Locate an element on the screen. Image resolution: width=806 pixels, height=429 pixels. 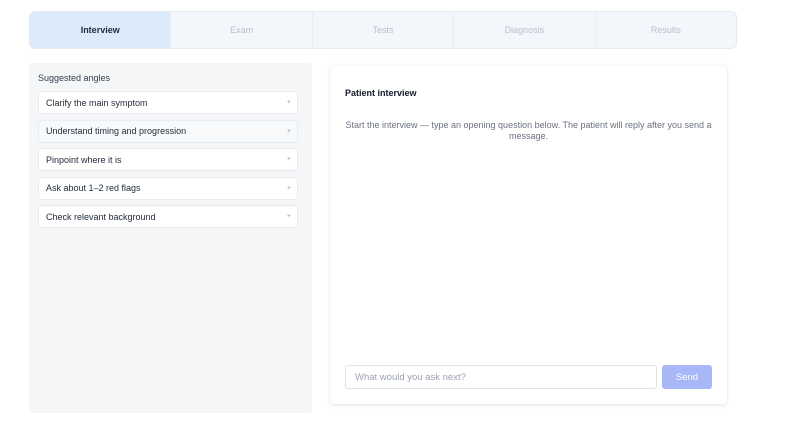
step-tabs: Interview Exam Tests Diagnosis Results is located at coordinates (383, 30).